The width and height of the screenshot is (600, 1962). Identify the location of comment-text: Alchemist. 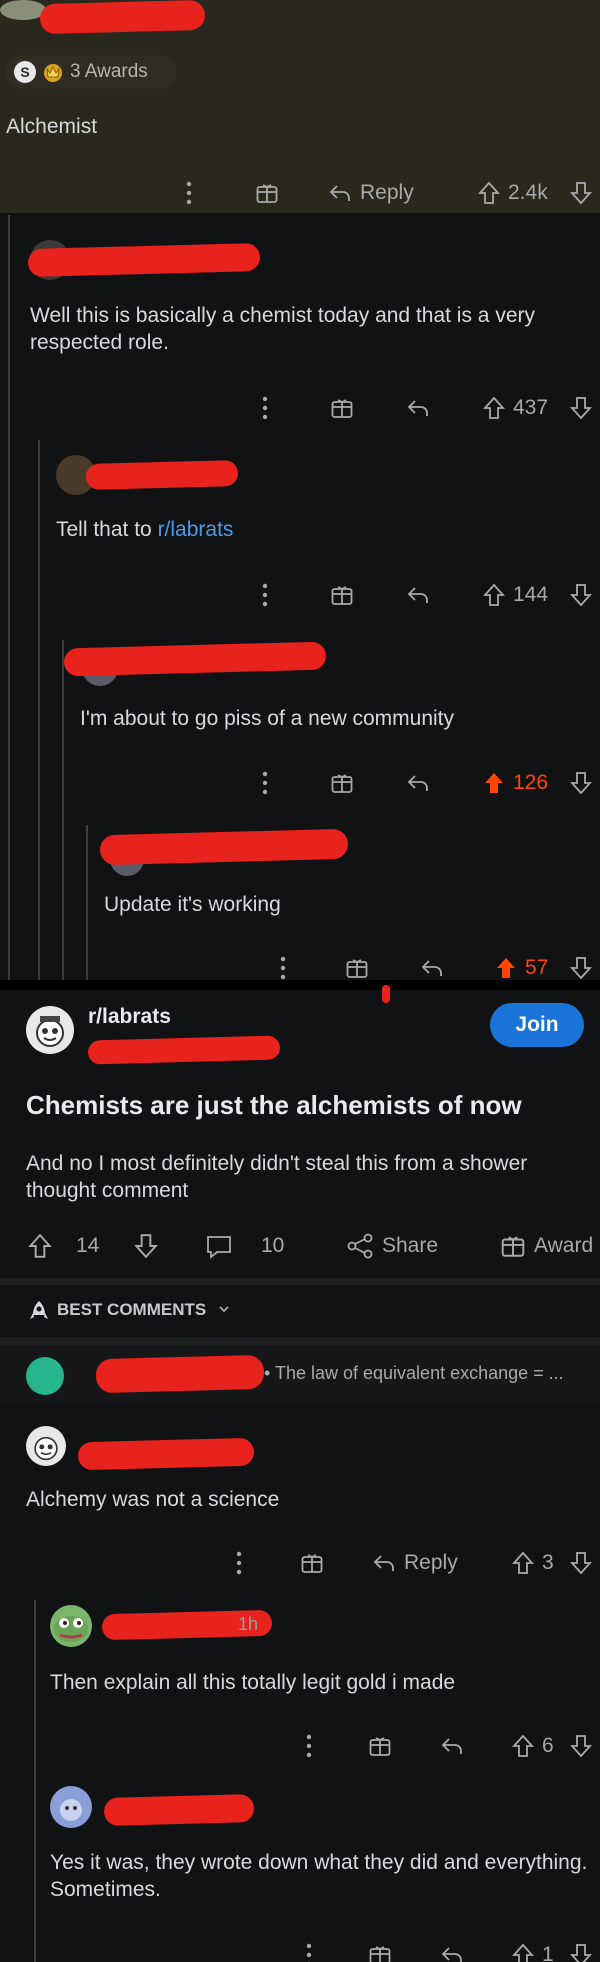
(52, 126).